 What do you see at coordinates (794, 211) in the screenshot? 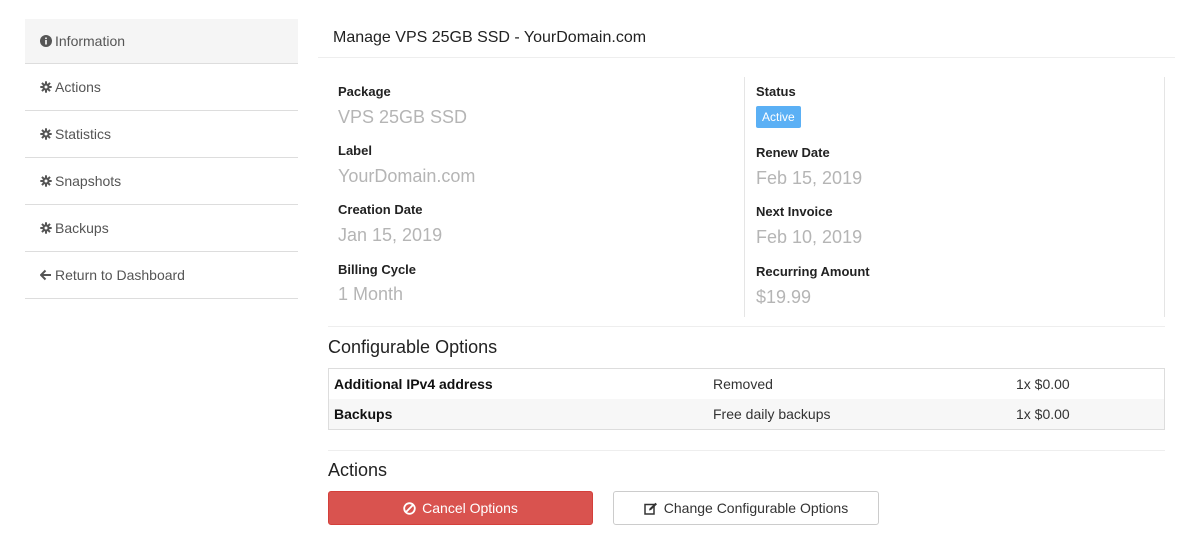
I see `next-invoice-label: Next Invoice` at bounding box center [794, 211].